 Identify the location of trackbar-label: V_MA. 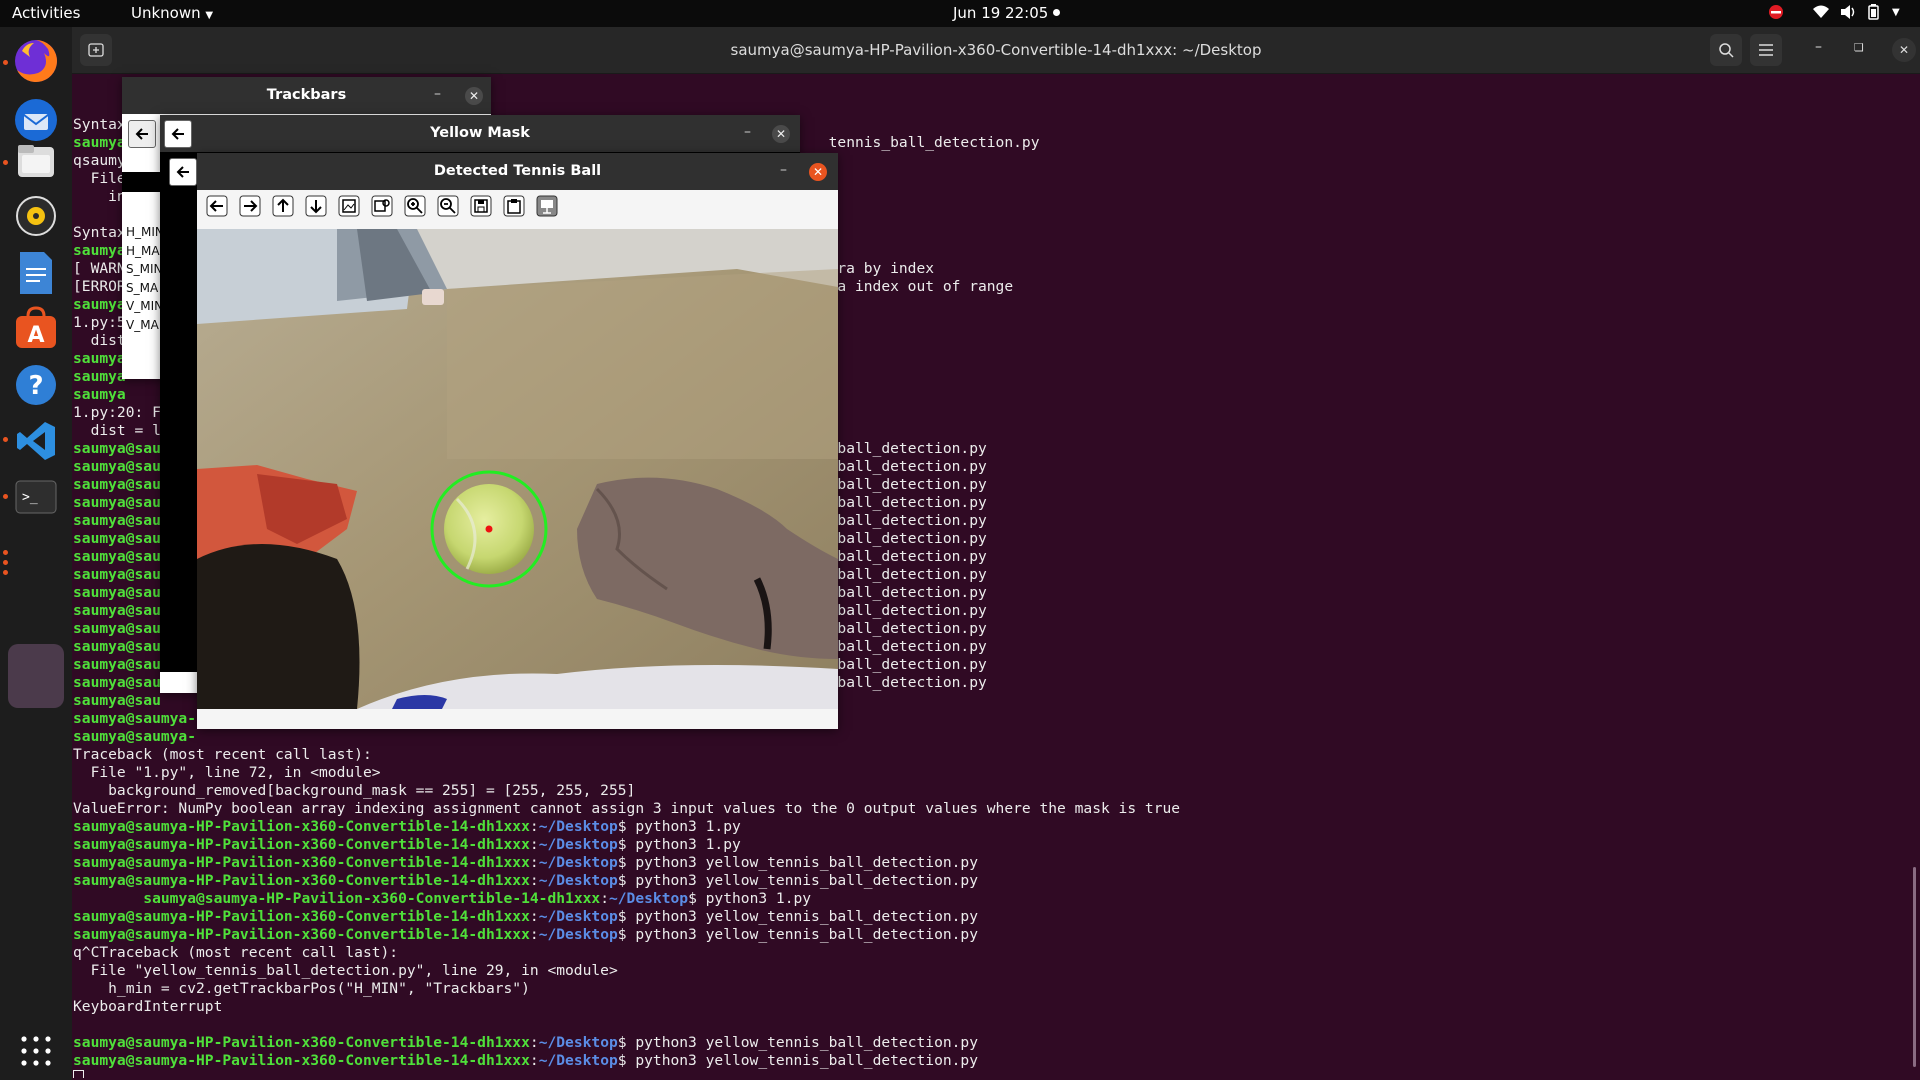
(142, 324).